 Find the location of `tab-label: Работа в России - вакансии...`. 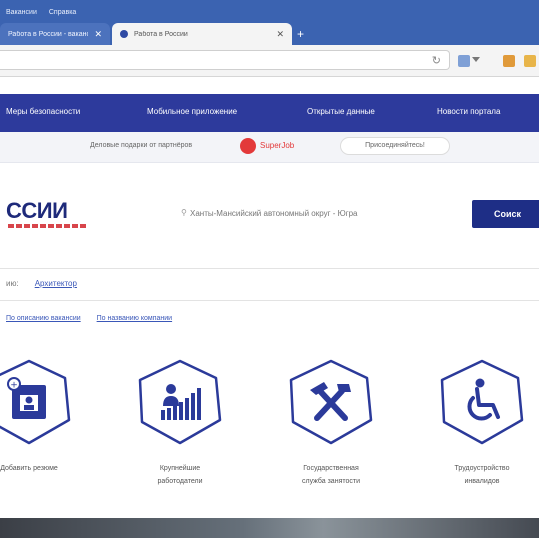

tab-label: Работа в России - вакансии... is located at coordinates (48, 34).